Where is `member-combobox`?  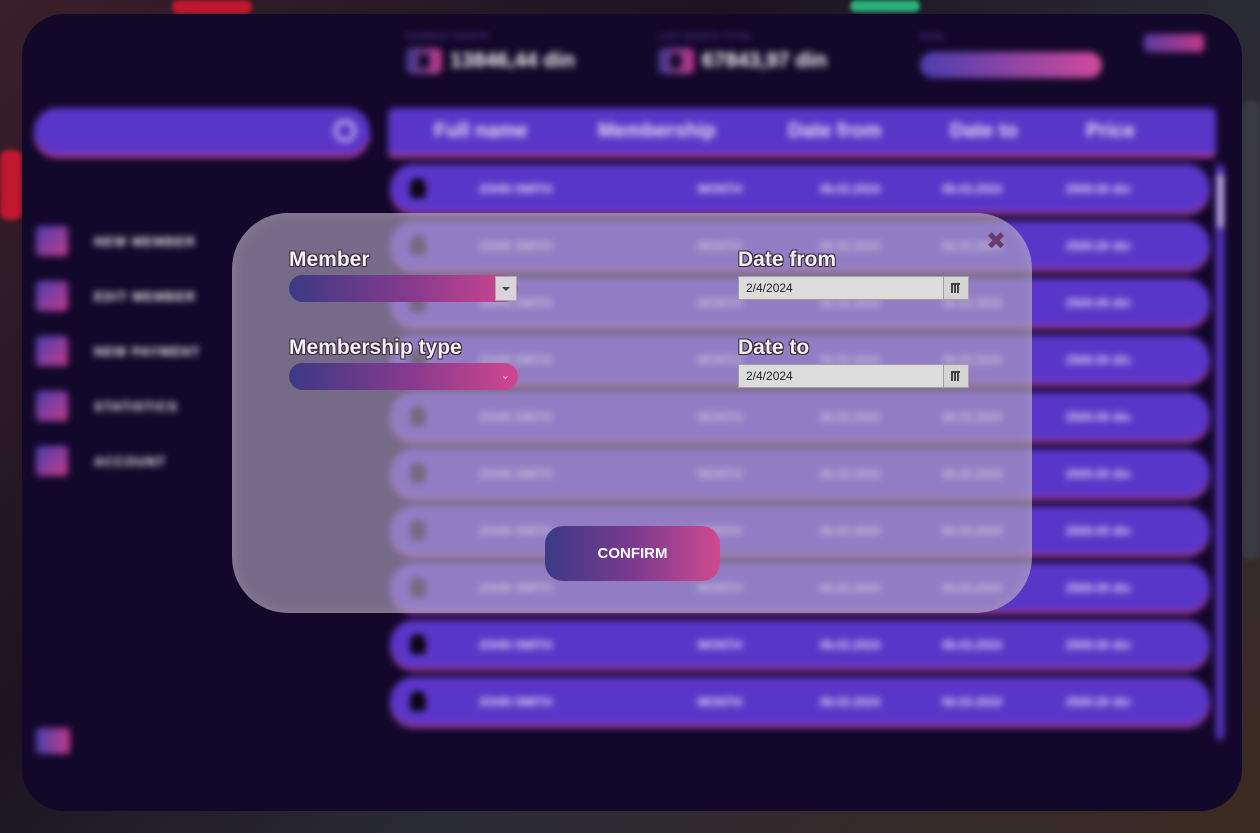
member-combobox is located at coordinates (403, 288).